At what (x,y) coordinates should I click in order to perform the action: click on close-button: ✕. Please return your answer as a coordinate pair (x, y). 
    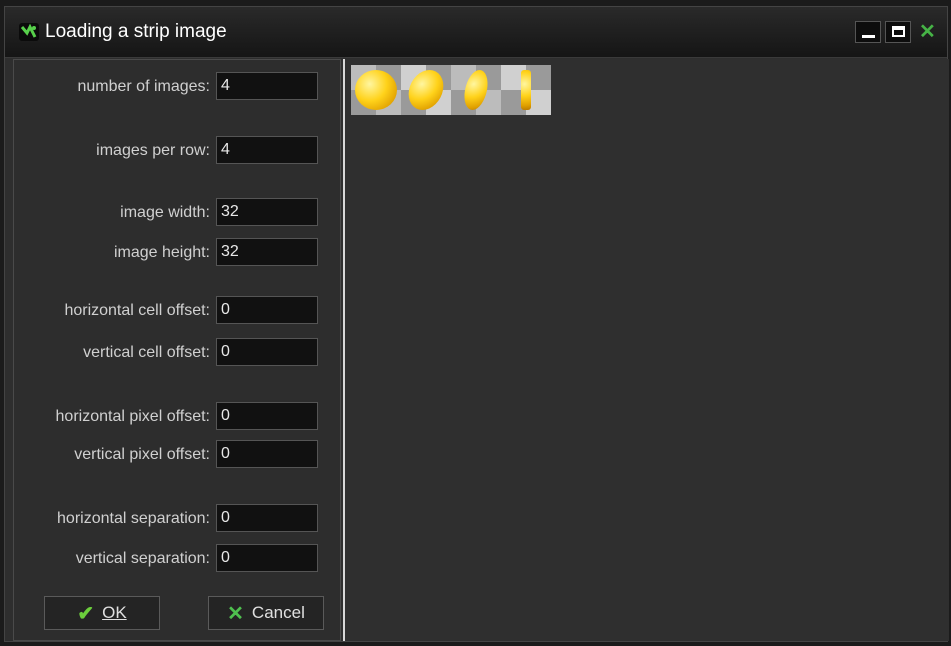
    Looking at the image, I should click on (928, 32).